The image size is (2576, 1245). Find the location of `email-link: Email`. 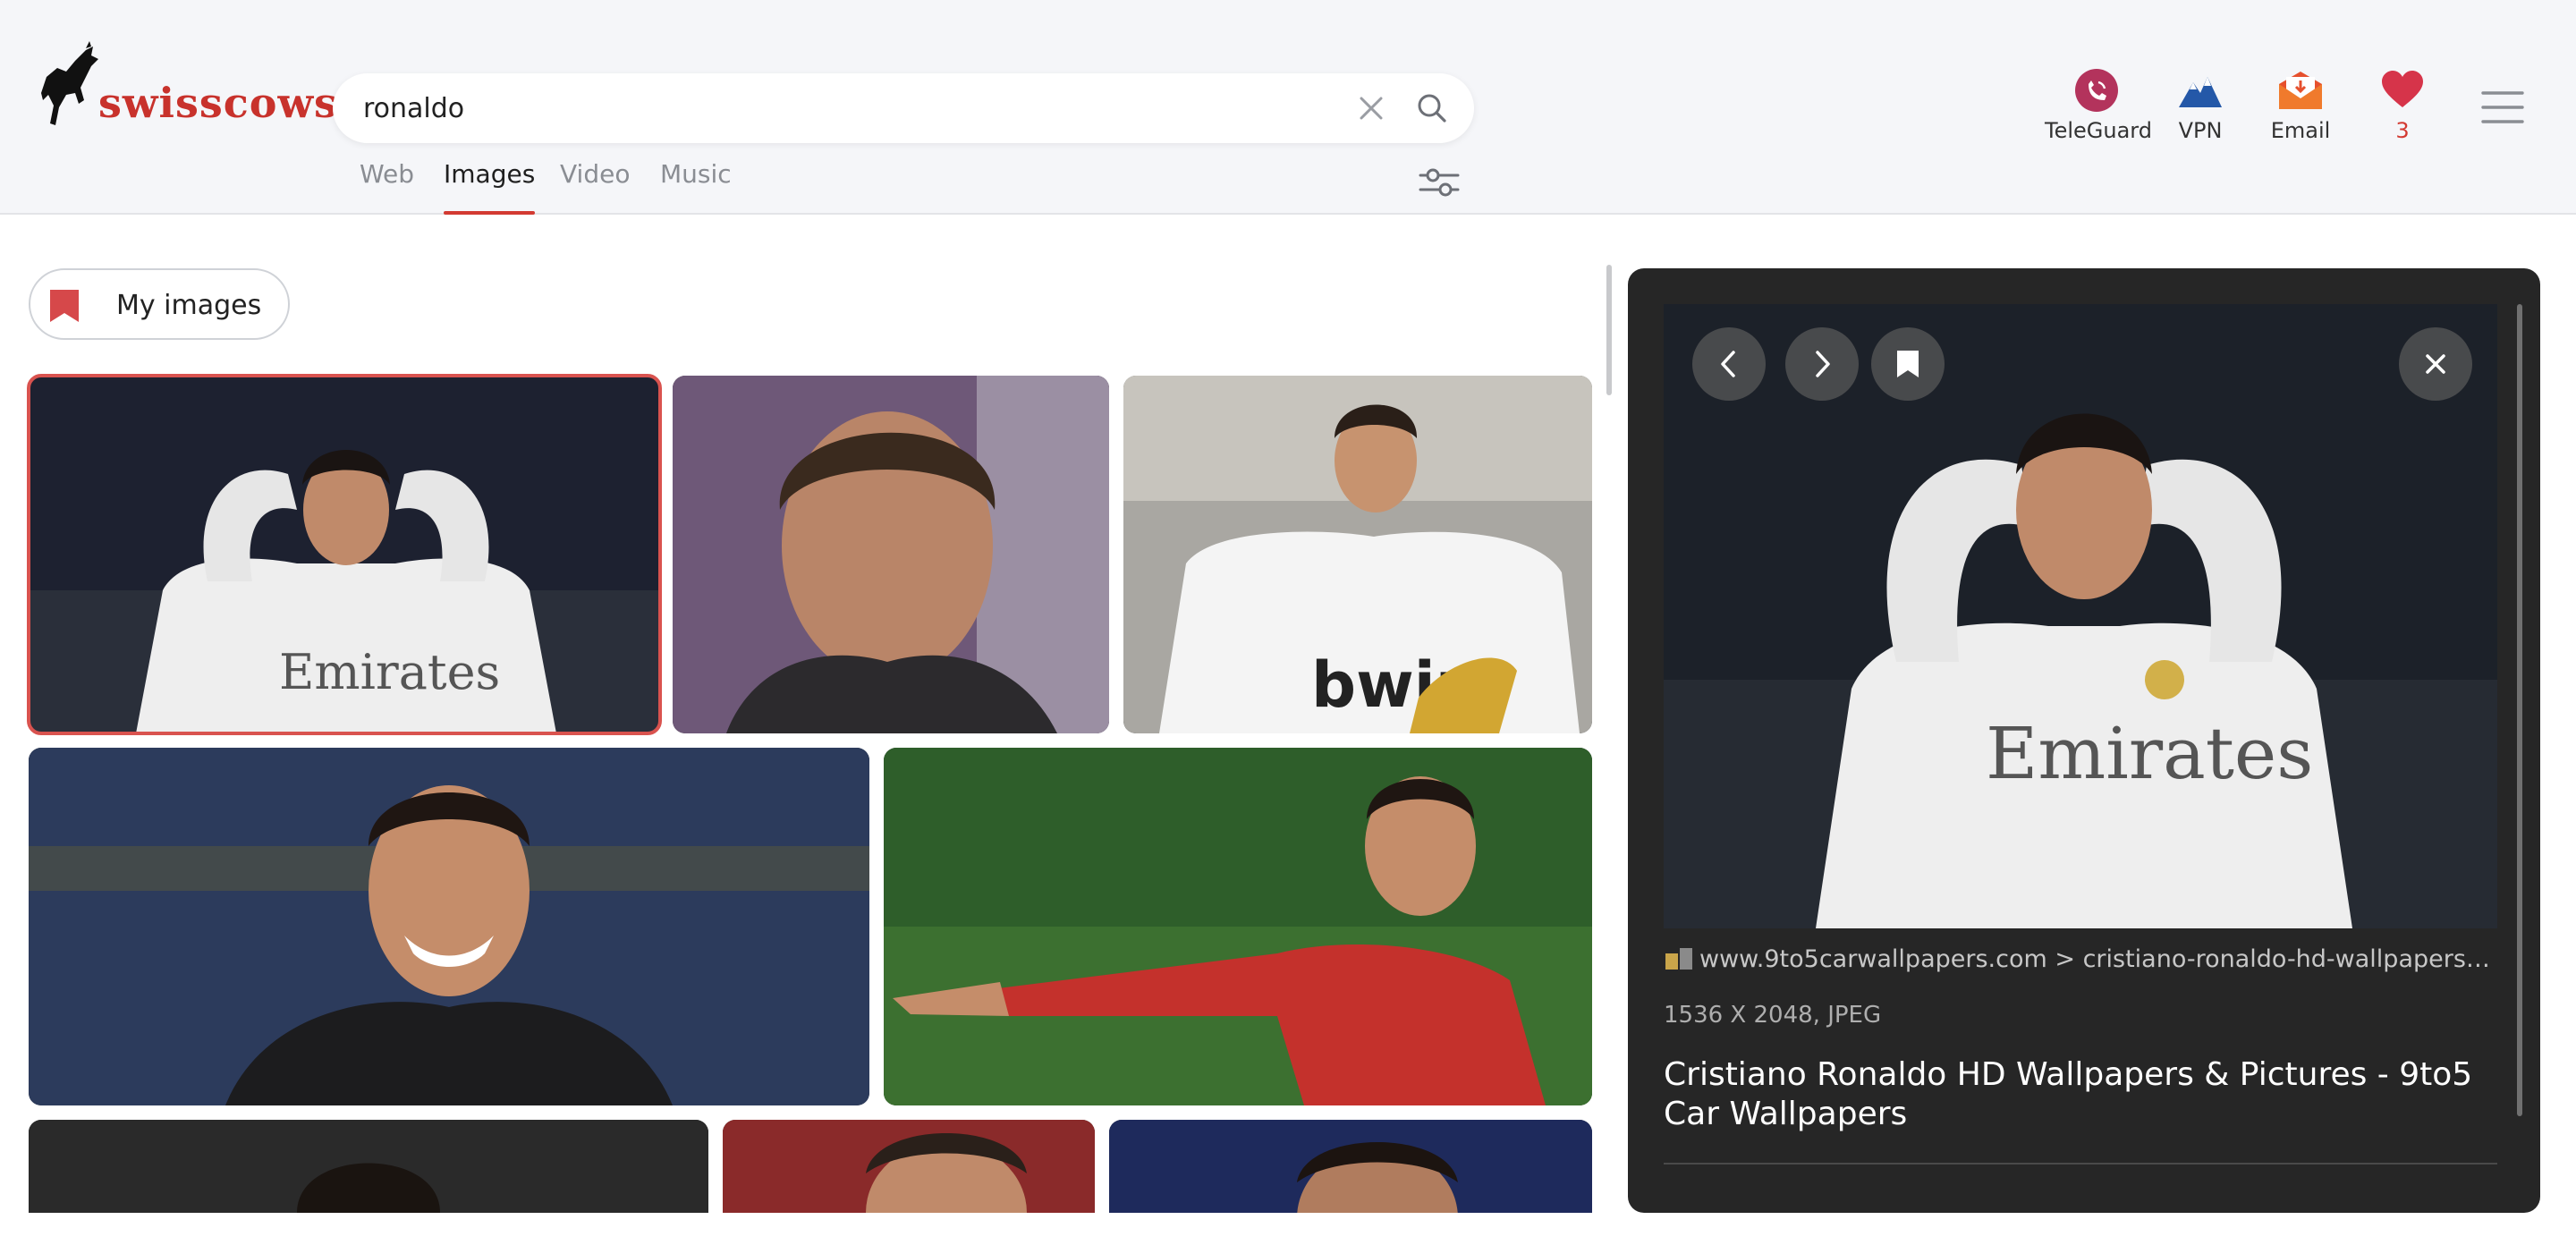

email-link: Email is located at coordinates (2300, 108).